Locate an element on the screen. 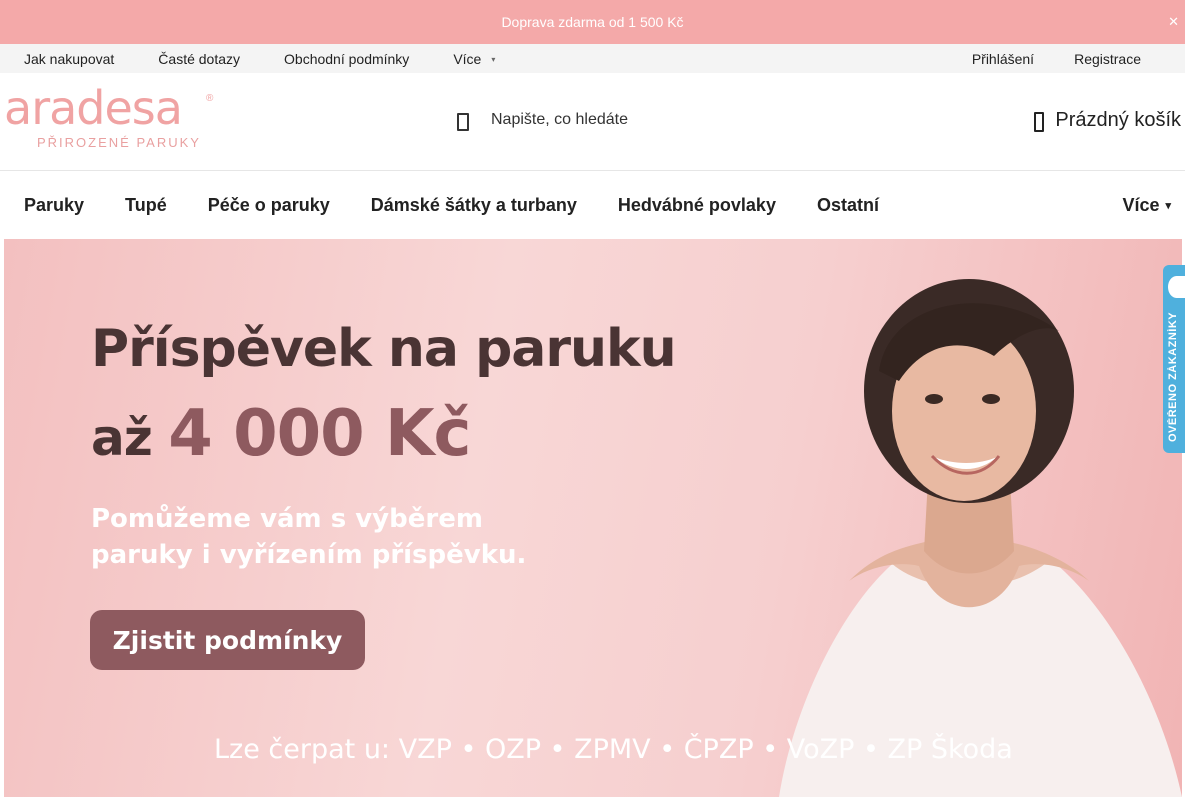 This screenshot has height=800, width=1200. search-placeholder: Napište, co hledáte is located at coordinates (559, 119).